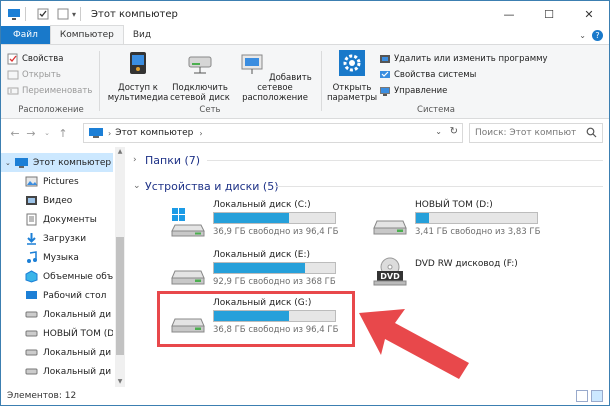 This screenshot has height=406, width=610. Describe the element at coordinates (276, 232) in the screenshot. I see `drive-free-space: 36,9 ГБ свободно из 96,4 ГБ` at that location.